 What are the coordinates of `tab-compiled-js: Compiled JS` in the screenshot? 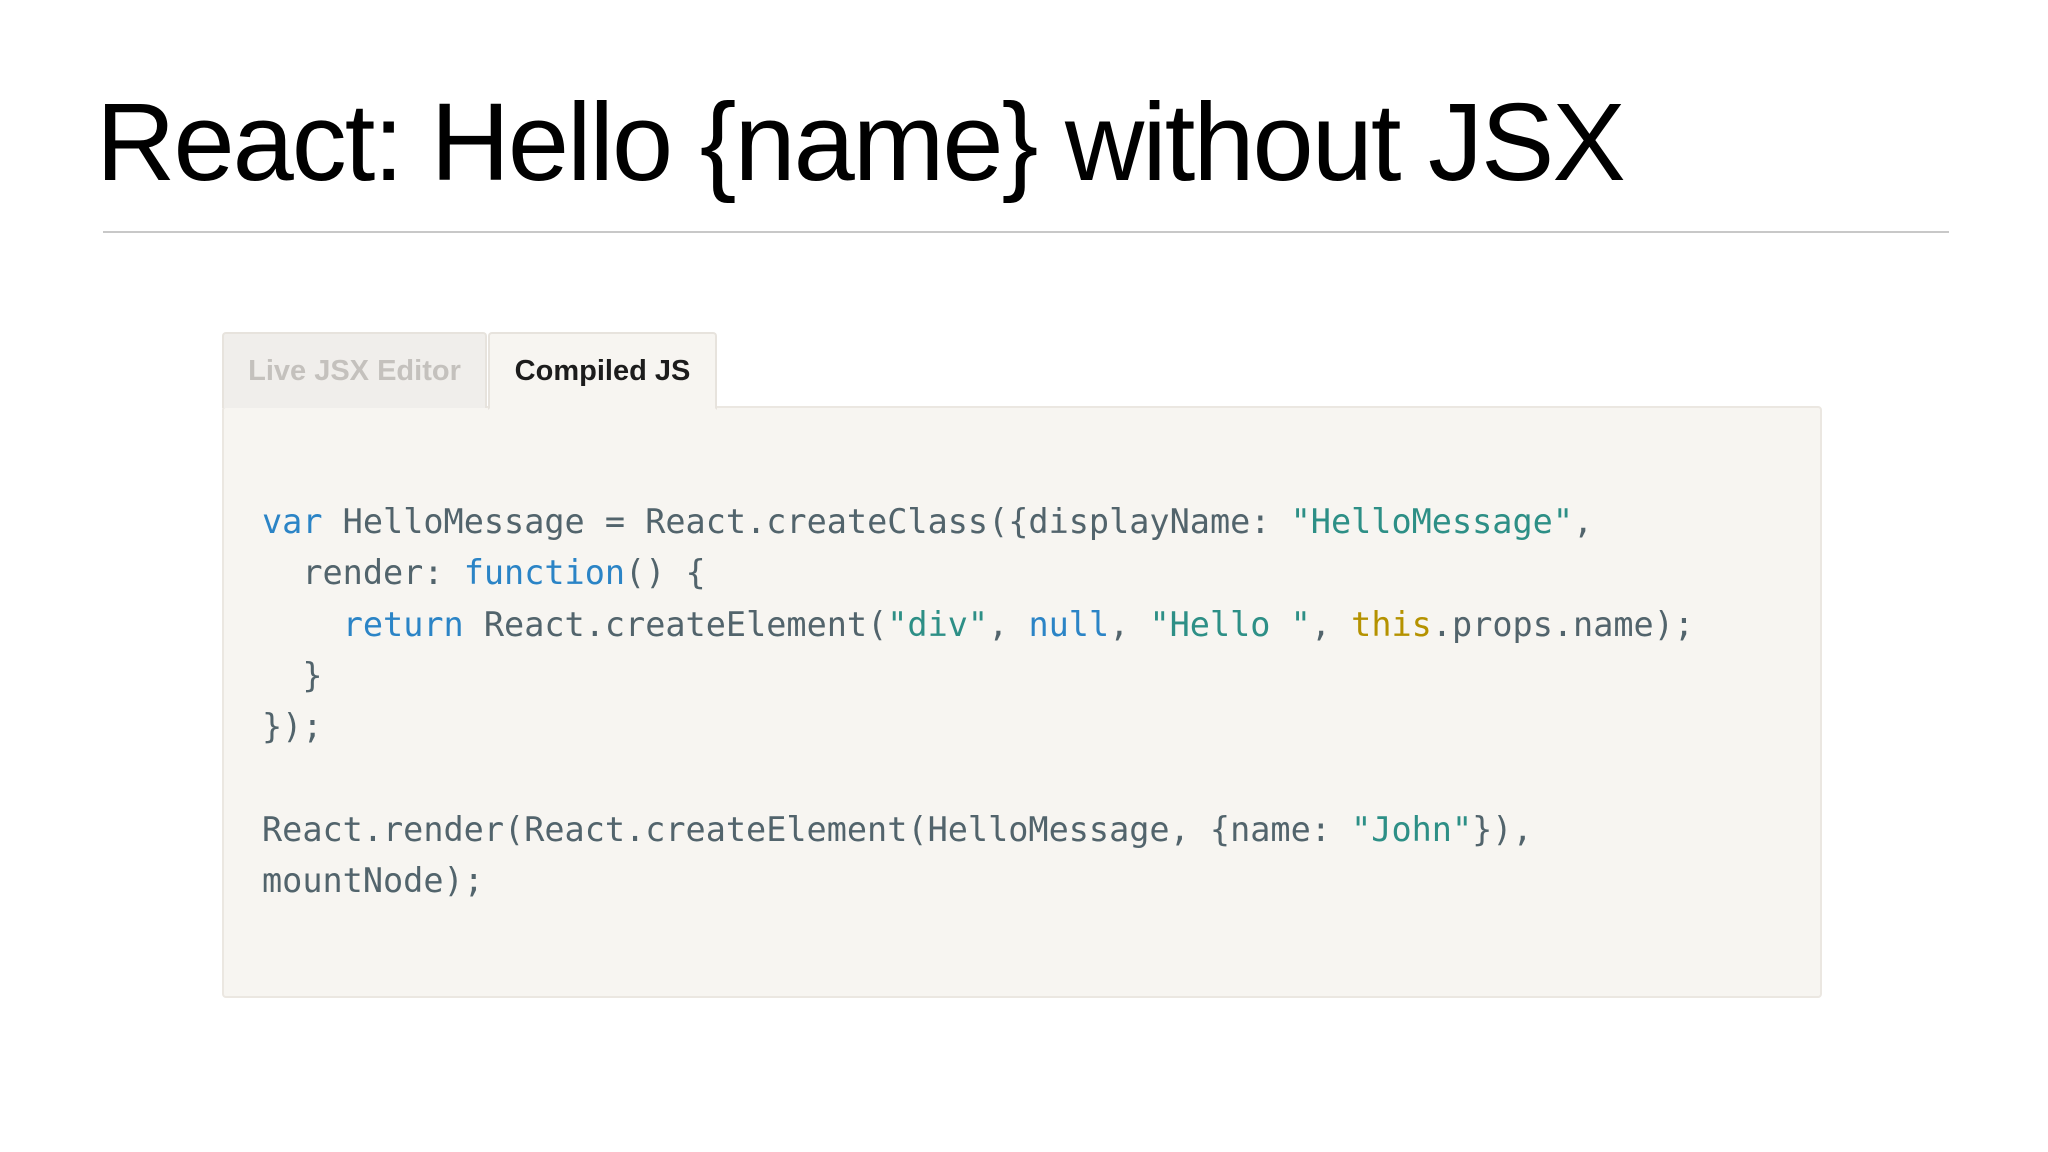 It's located at (602, 371).